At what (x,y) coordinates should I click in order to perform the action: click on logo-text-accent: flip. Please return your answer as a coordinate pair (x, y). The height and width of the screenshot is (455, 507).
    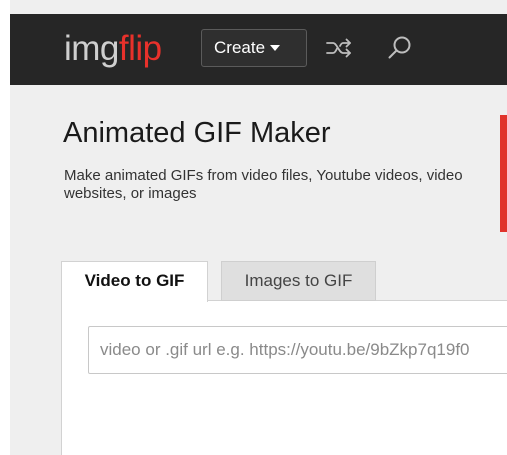
    Looking at the image, I should click on (140, 48).